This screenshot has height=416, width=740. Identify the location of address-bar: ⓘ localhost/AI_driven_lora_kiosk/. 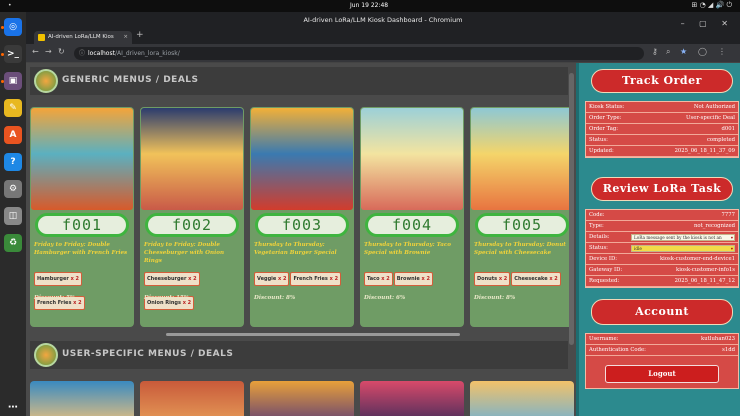
(359, 53).